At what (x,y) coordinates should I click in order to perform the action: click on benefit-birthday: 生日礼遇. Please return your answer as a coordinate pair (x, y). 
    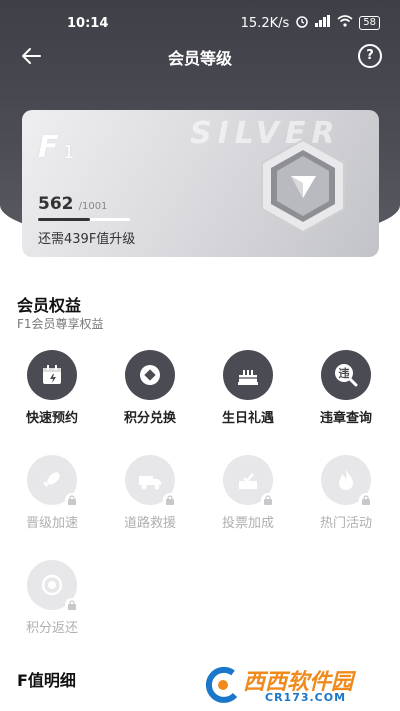
    Looking at the image, I should click on (248, 388).